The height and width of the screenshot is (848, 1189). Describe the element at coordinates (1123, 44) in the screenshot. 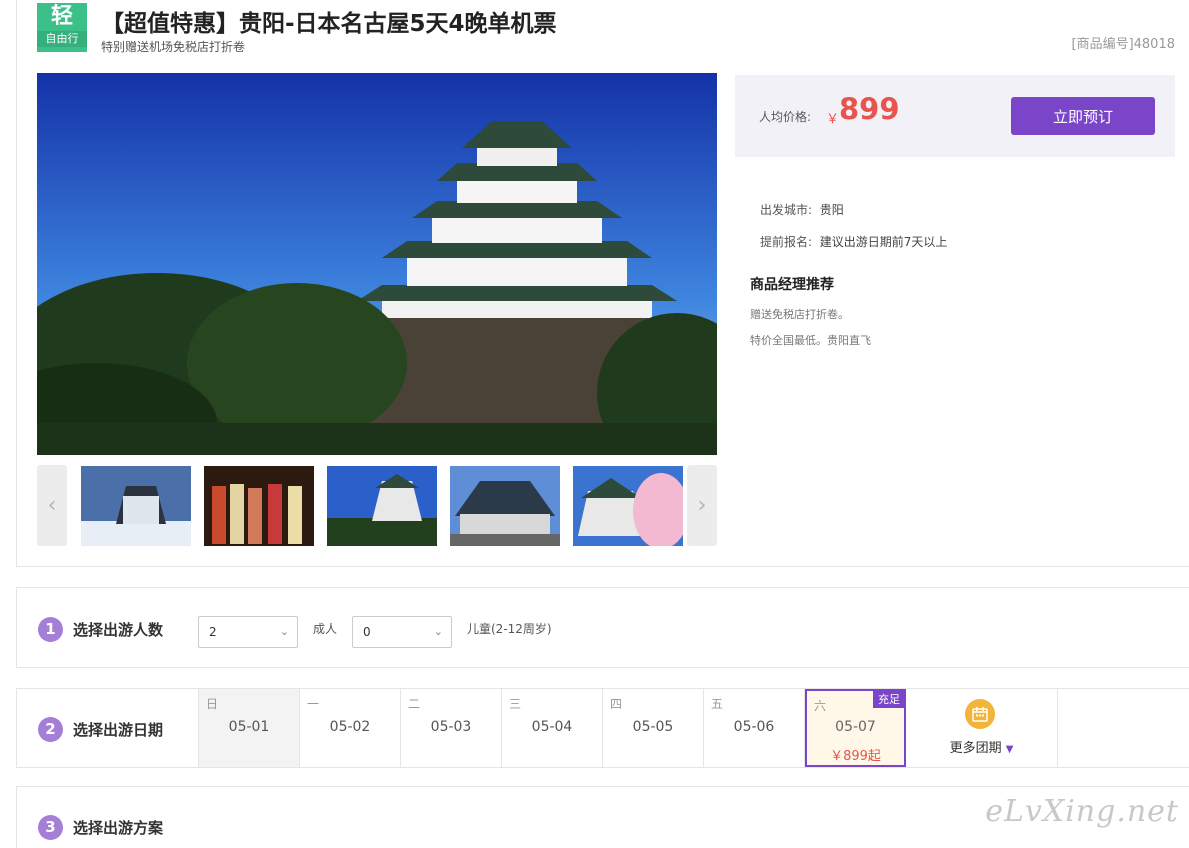

I see `product-number: [商品编号]48018` at that location.